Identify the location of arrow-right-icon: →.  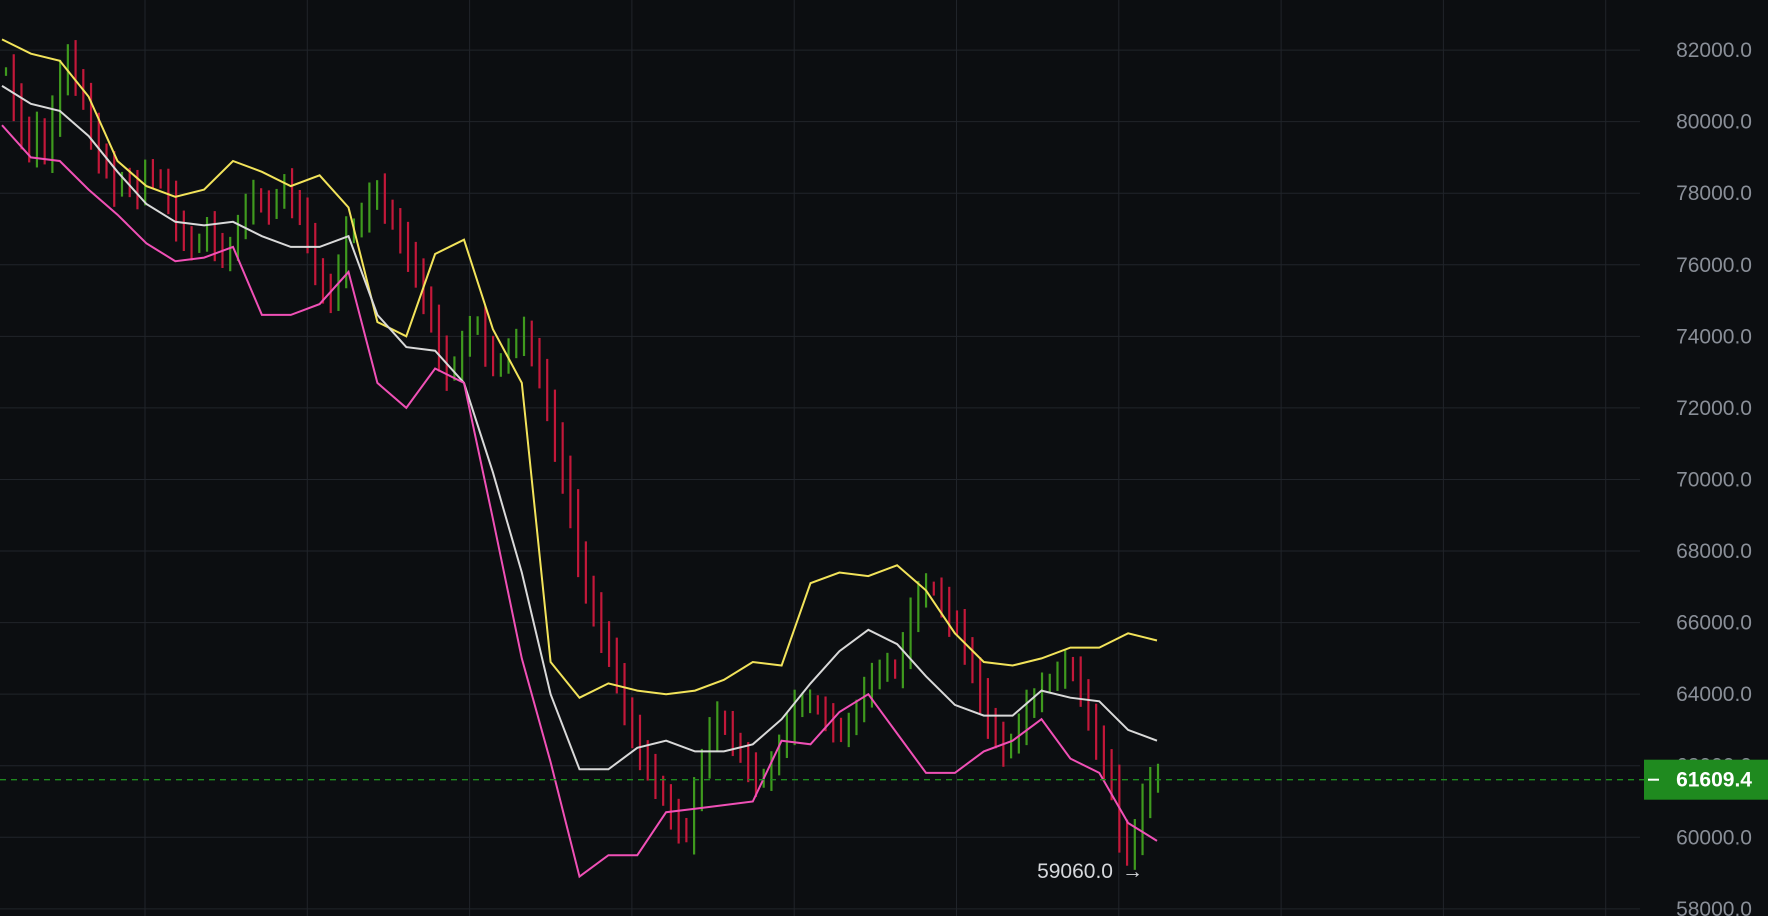
(1132, 871).